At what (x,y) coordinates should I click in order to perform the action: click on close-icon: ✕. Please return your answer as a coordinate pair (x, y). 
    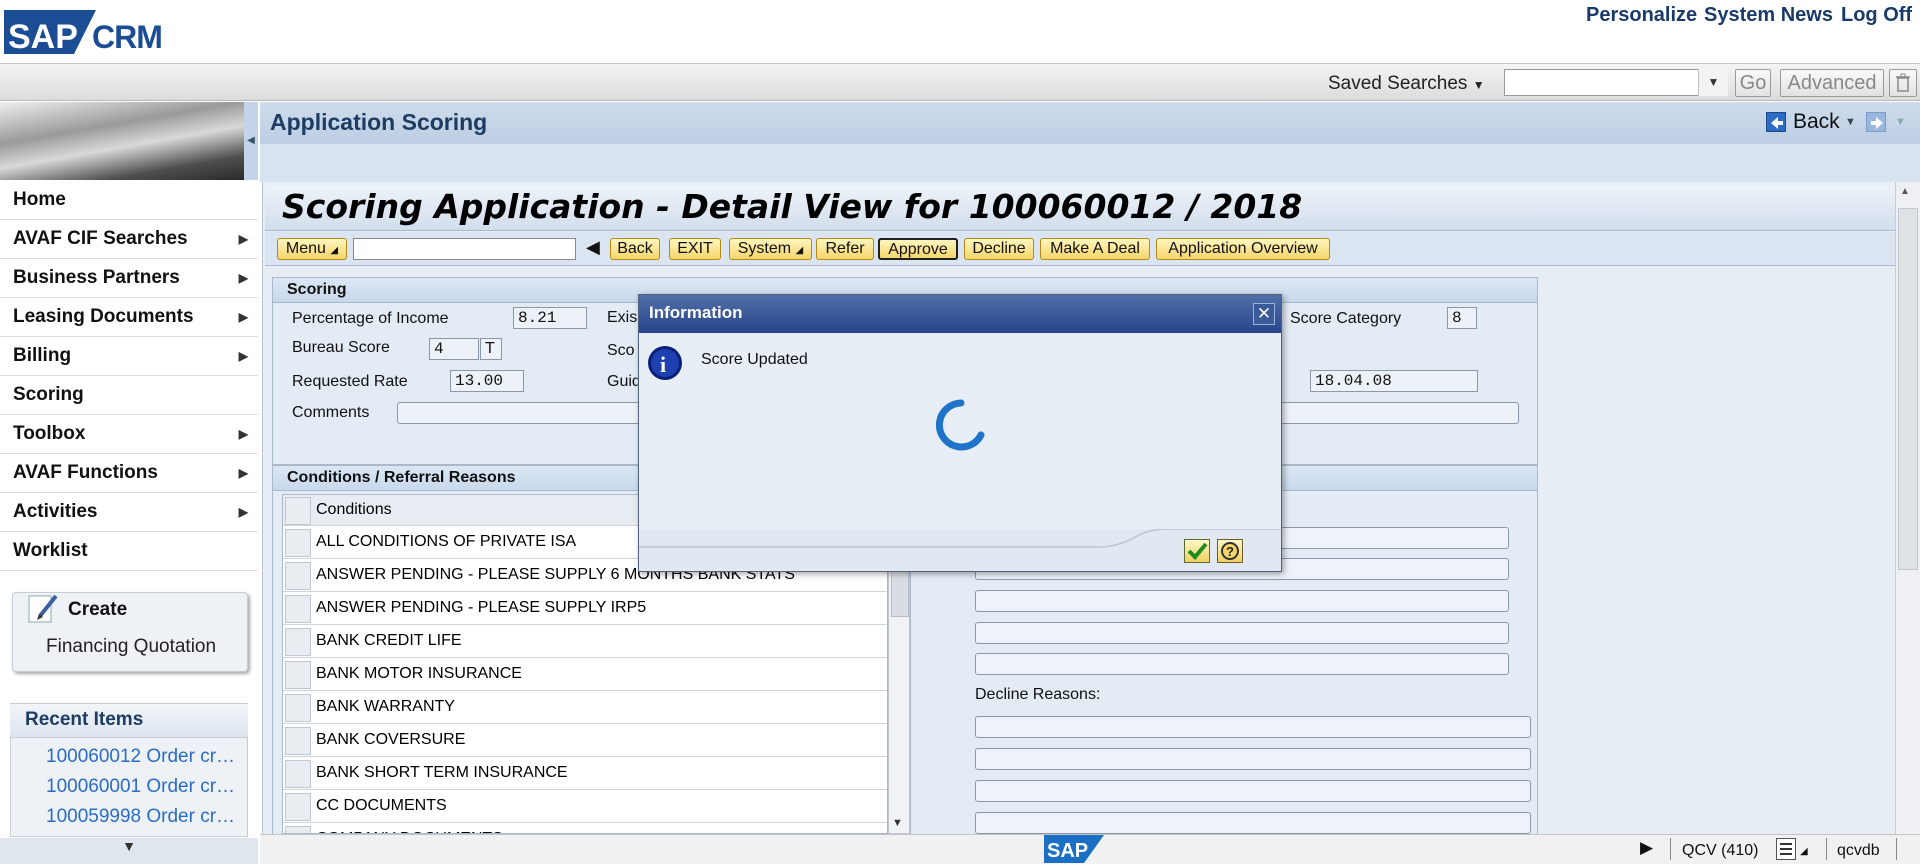
    Looking at the image, I should click on (1264, 314).